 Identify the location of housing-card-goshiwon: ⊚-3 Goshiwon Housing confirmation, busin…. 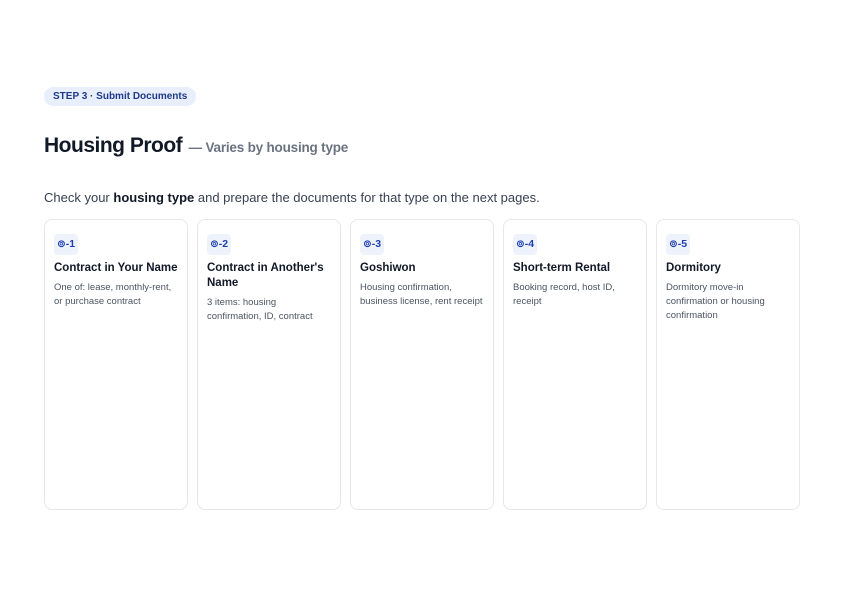
(422, 364).